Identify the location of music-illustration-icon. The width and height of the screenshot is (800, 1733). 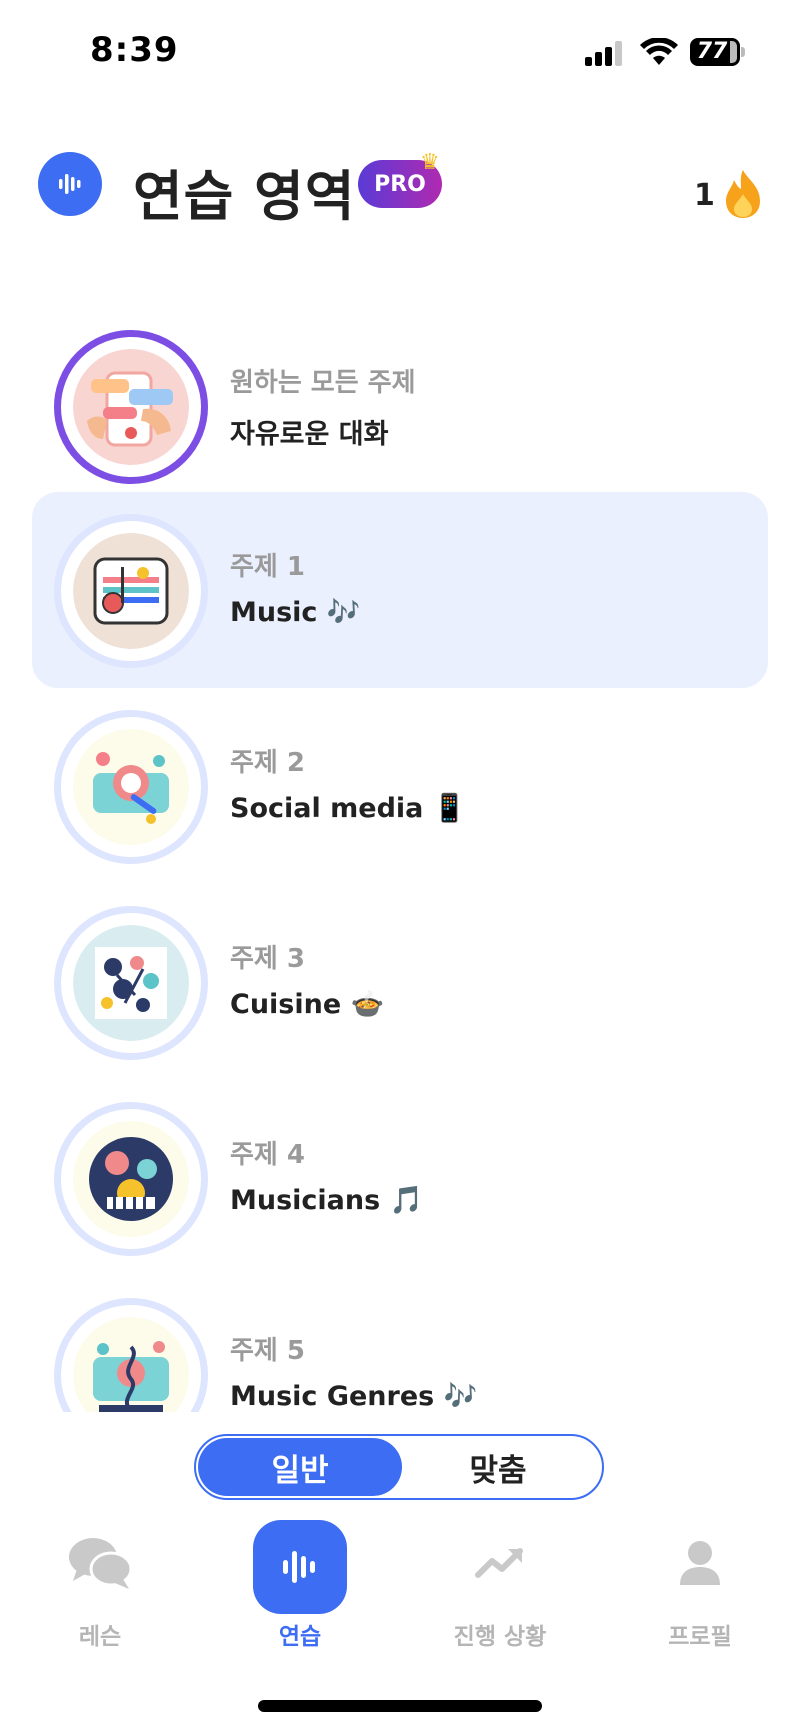
(131, 591).